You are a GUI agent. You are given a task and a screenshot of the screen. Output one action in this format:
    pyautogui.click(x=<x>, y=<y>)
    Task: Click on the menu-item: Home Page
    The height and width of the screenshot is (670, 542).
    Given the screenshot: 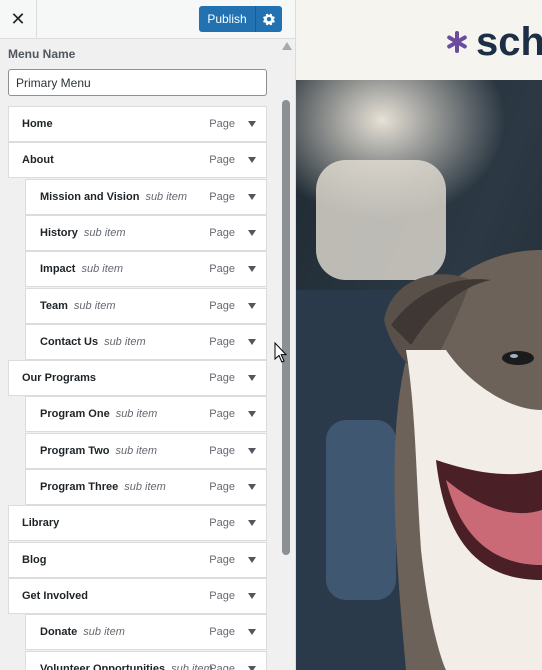 What is the action you would take?
    pyautogui.click(x=137, y=124)
    